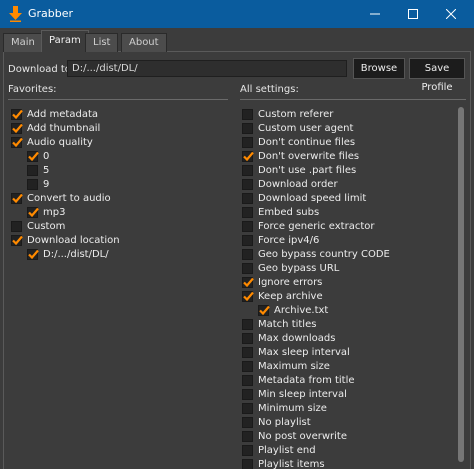 The width and height of the screenshot is (474, 469). Describe the element at coordinates (284, 422) in the screenshot. I see `setting-label: No playlist` at that location.